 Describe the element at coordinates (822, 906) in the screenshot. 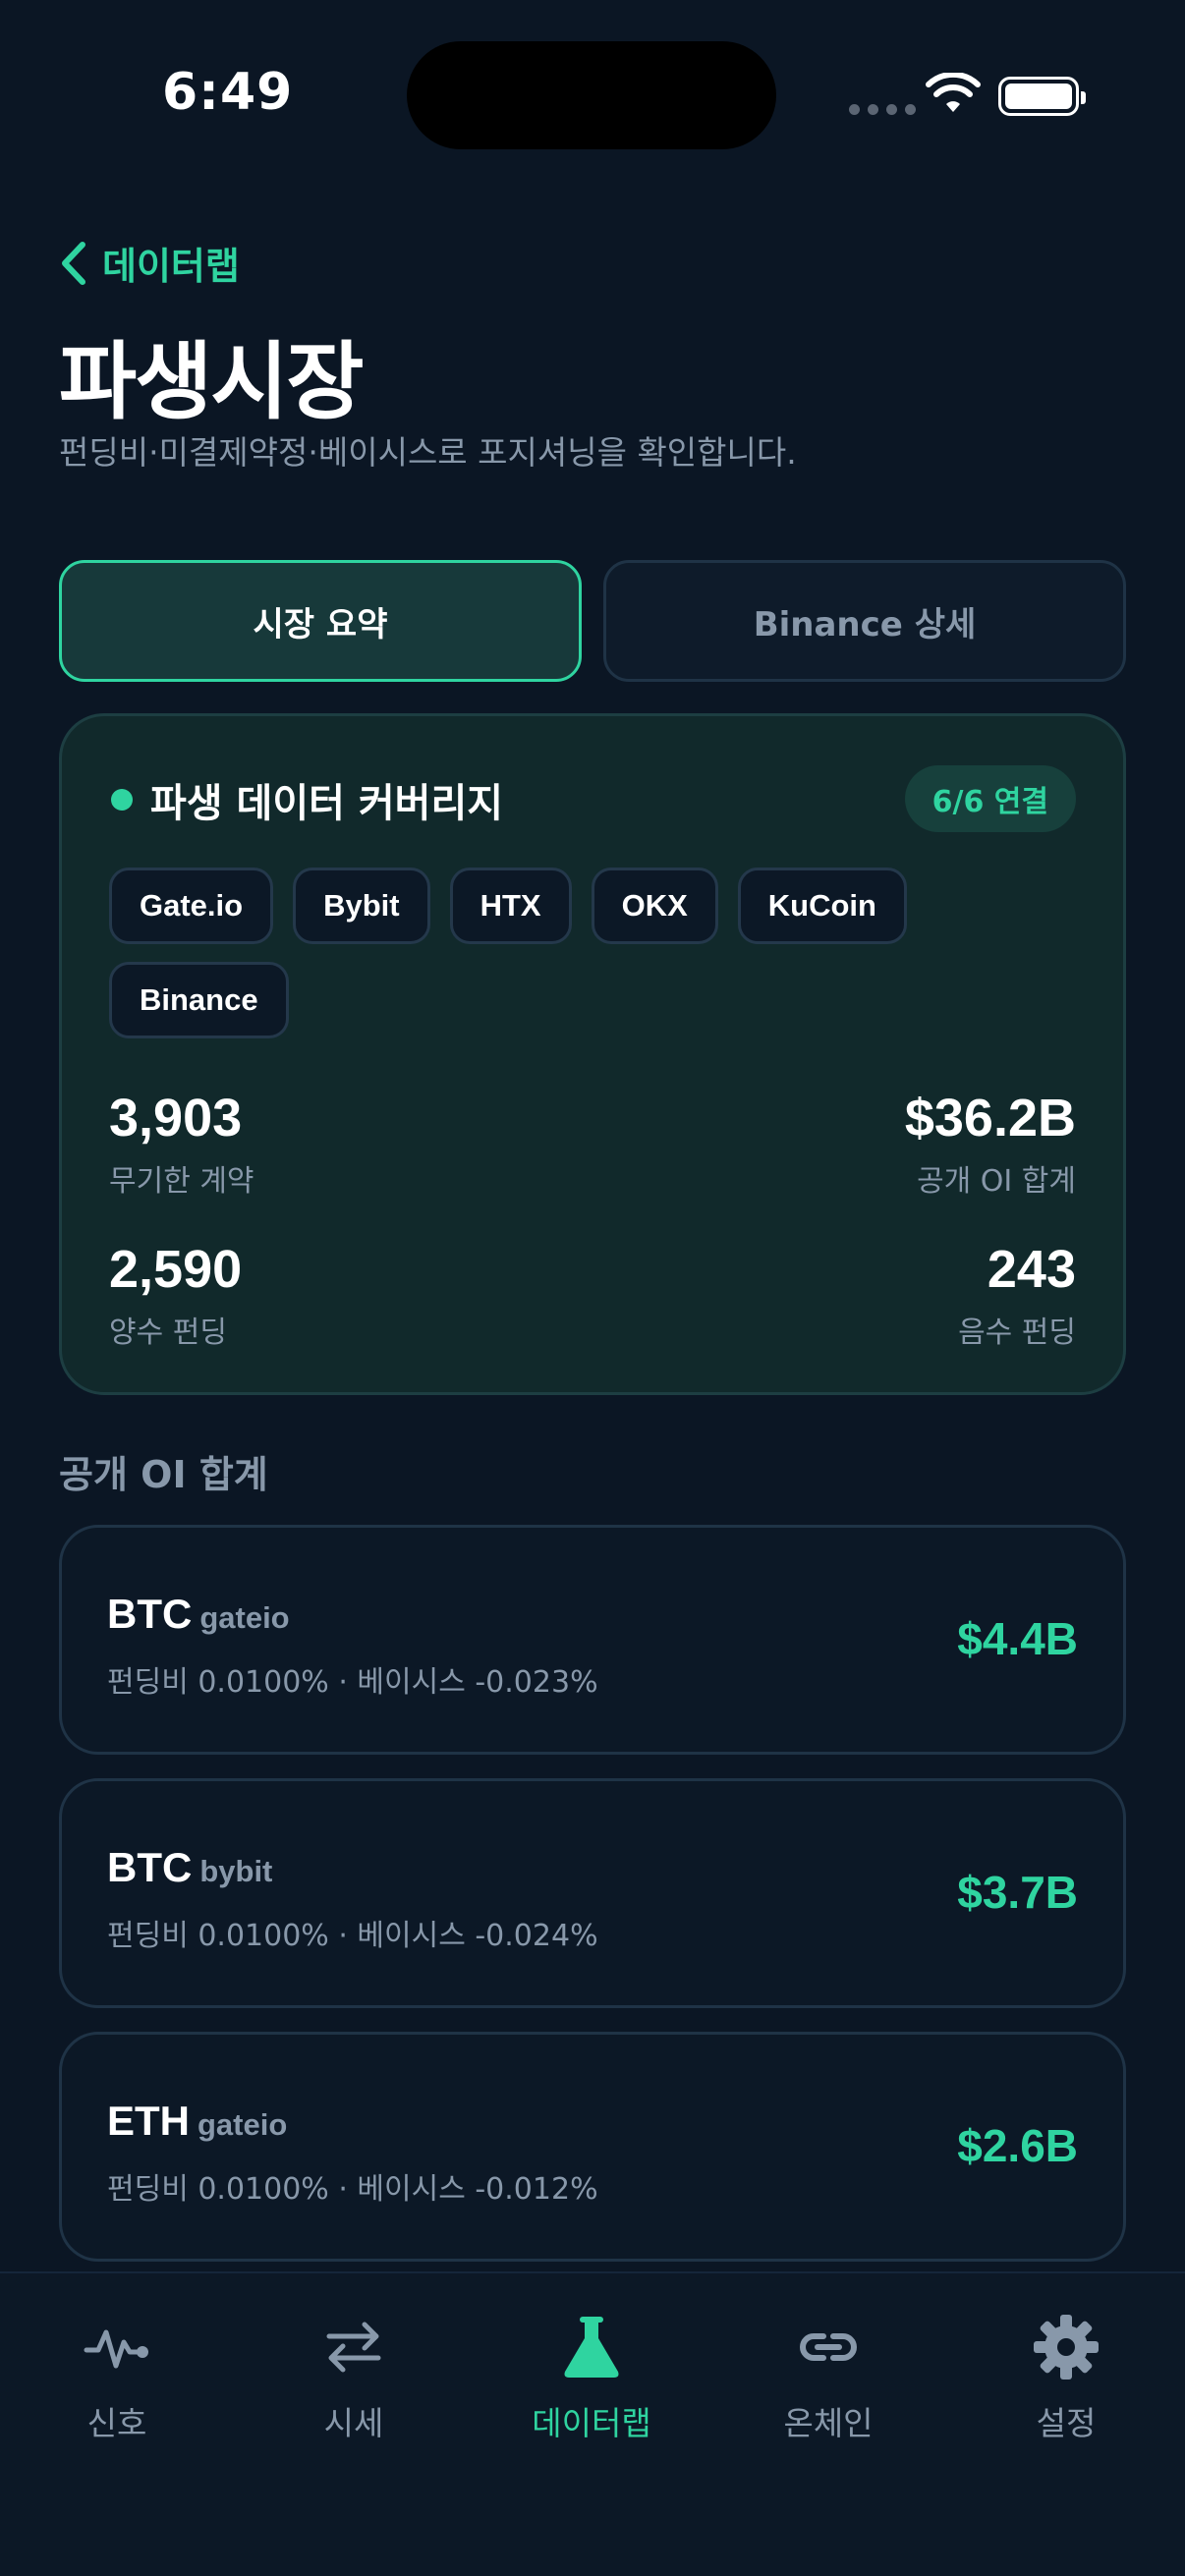

I see `exchange-chip: KuCoin` at that location.